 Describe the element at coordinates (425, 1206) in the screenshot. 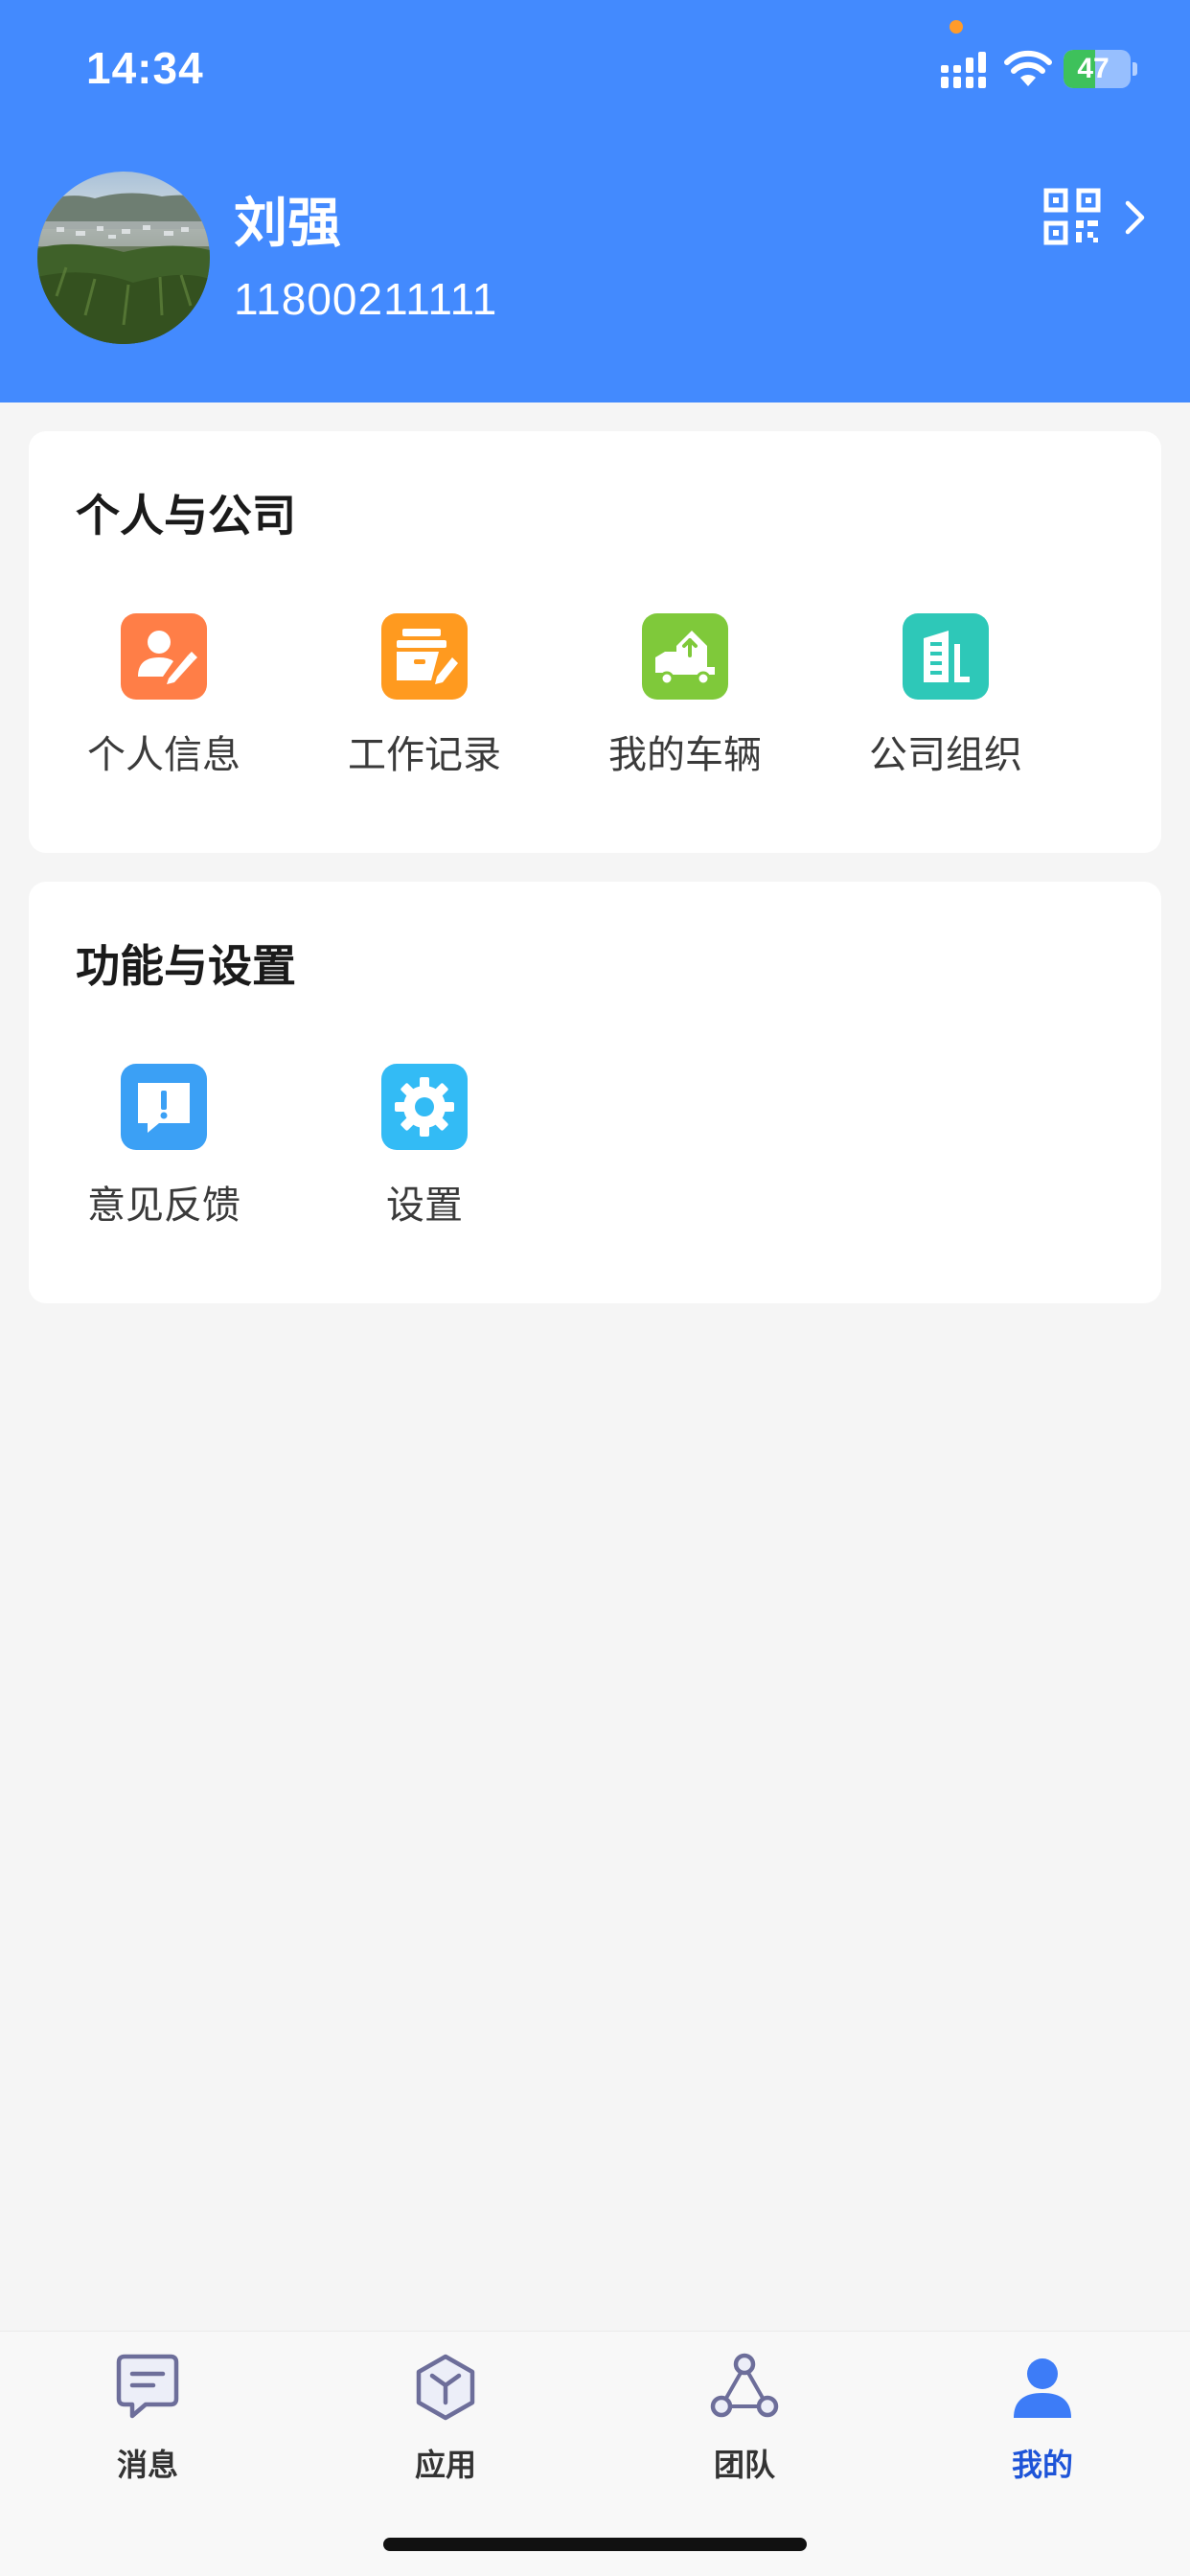

I see `menu-item-label: 设置` at that location.